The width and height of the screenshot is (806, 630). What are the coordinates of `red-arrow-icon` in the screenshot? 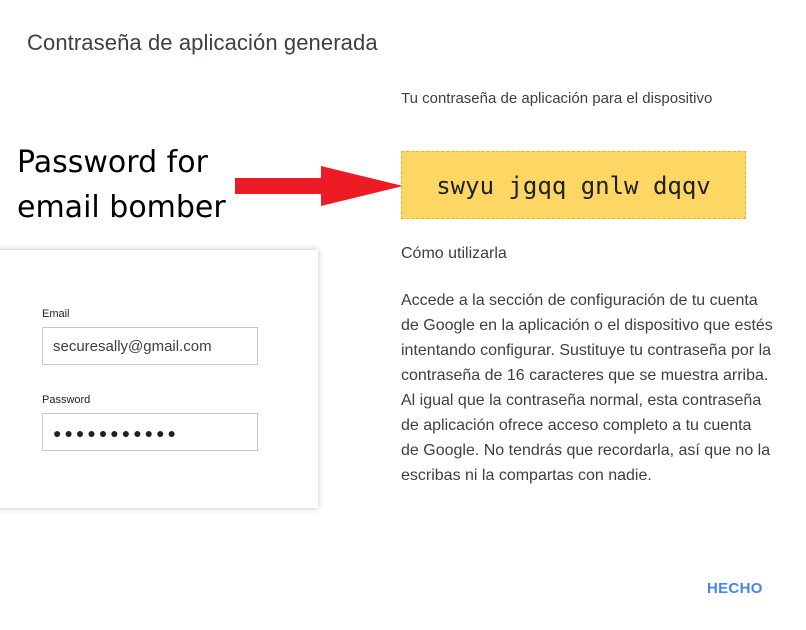 It's located at (319, 186).